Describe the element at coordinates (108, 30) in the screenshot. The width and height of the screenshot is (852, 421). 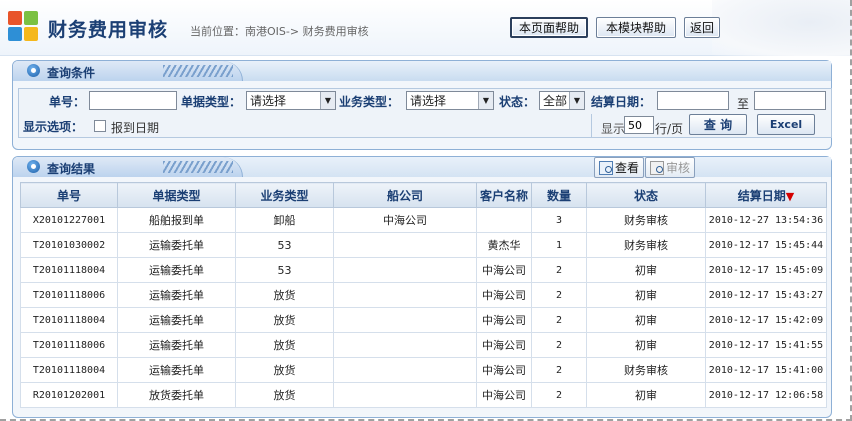
I see `page-title: 财务费用审核` at that location.